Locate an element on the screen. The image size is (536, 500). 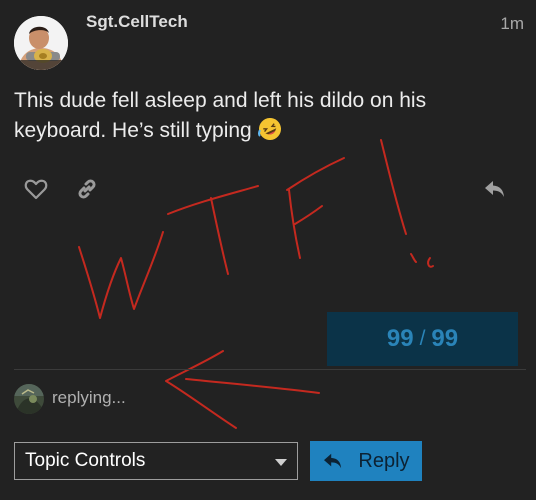
post-username: Sgt.CellTech is located at coordinates (137, 22).